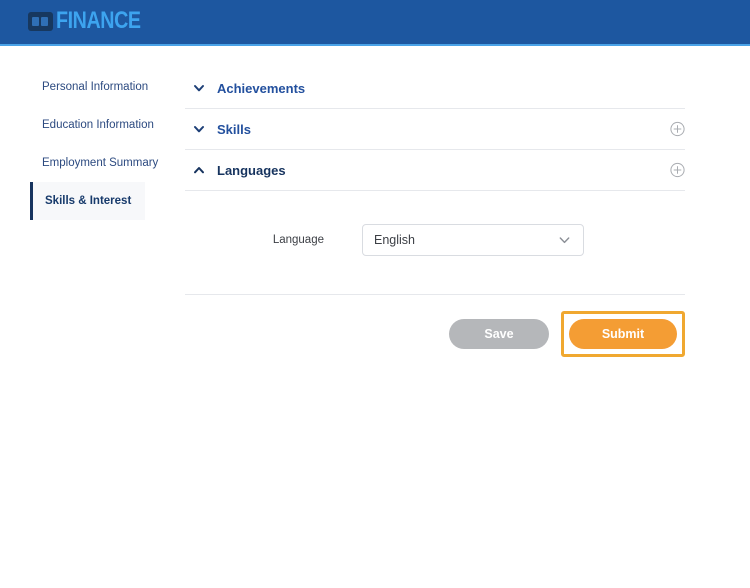 The height and width of the screenshot is (588, 750). I want to click on language-form-row: Language English, so click(435, 240).